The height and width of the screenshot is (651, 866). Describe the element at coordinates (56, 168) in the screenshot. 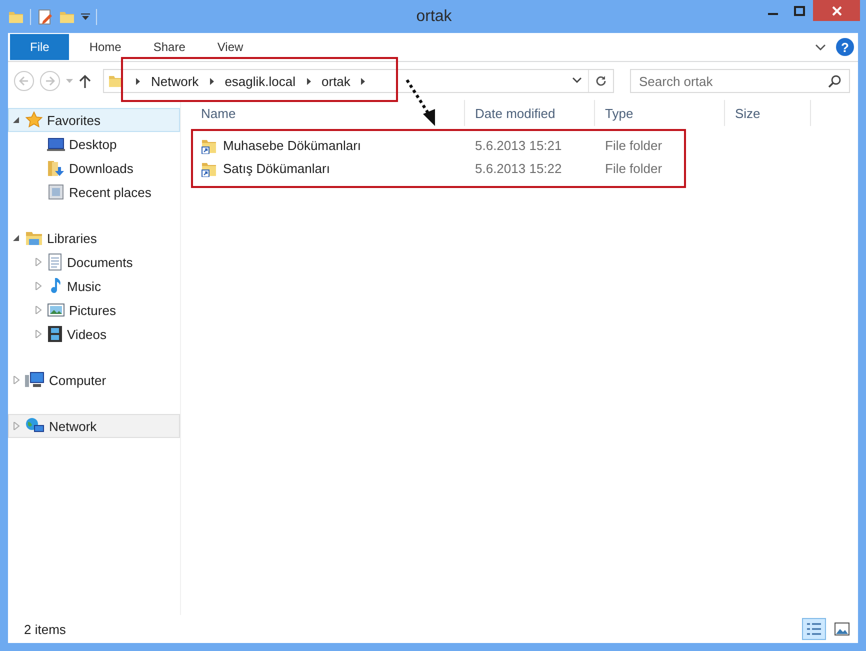

I see `downloads-folder-icon` at that location.